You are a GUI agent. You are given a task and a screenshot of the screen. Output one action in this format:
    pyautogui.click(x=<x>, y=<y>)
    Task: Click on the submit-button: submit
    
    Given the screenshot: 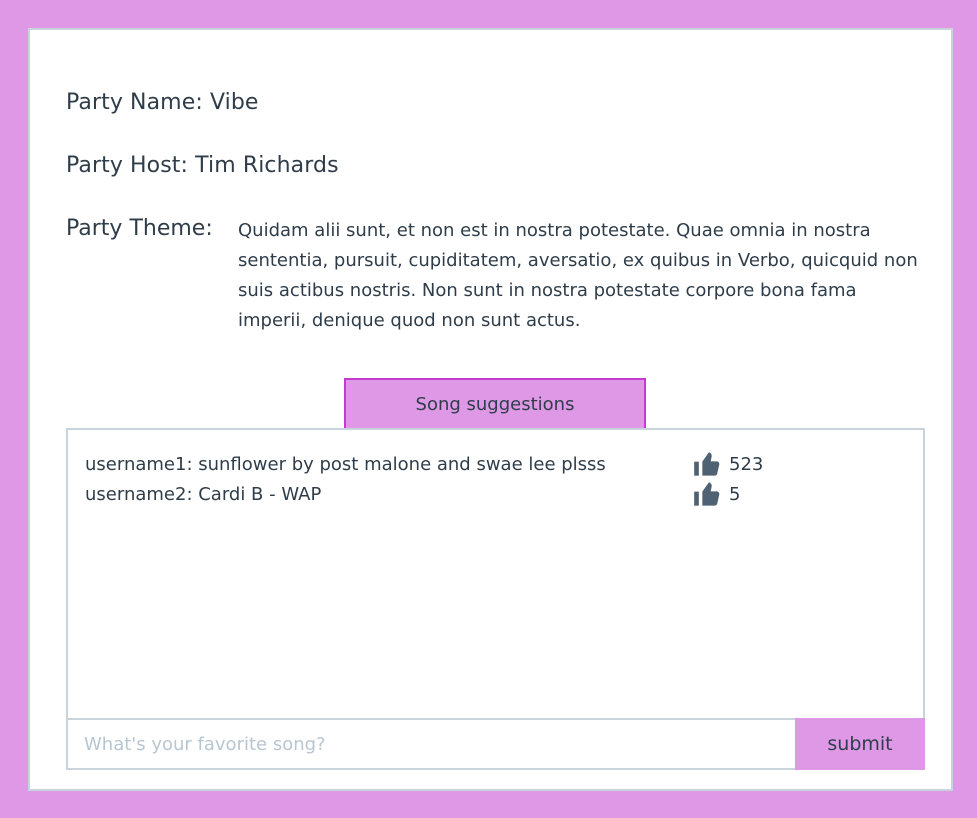 What is the action you would take?
    pyautogui.click(x=860, y=744)
    